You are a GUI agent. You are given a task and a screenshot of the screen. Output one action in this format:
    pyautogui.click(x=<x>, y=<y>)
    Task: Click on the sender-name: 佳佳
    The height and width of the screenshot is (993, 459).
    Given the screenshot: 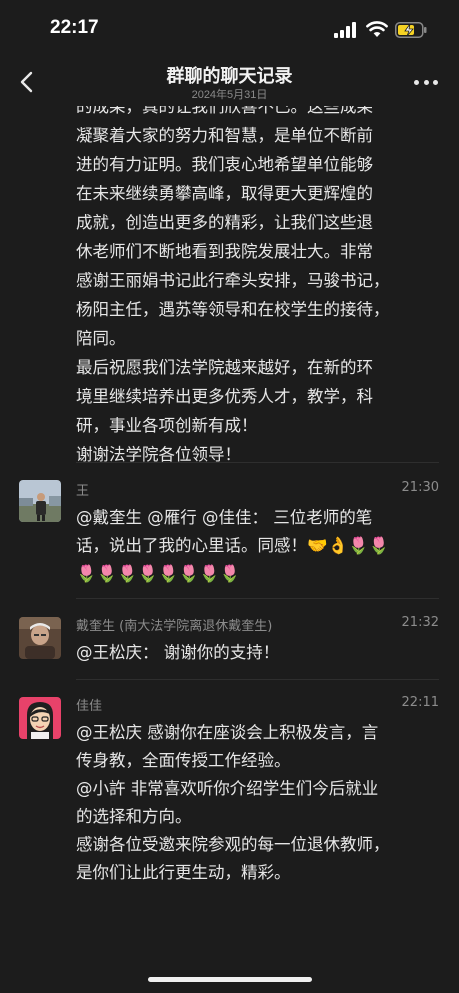 What is the action you would take?
    pyautogui.click(x=89, y=706)
    